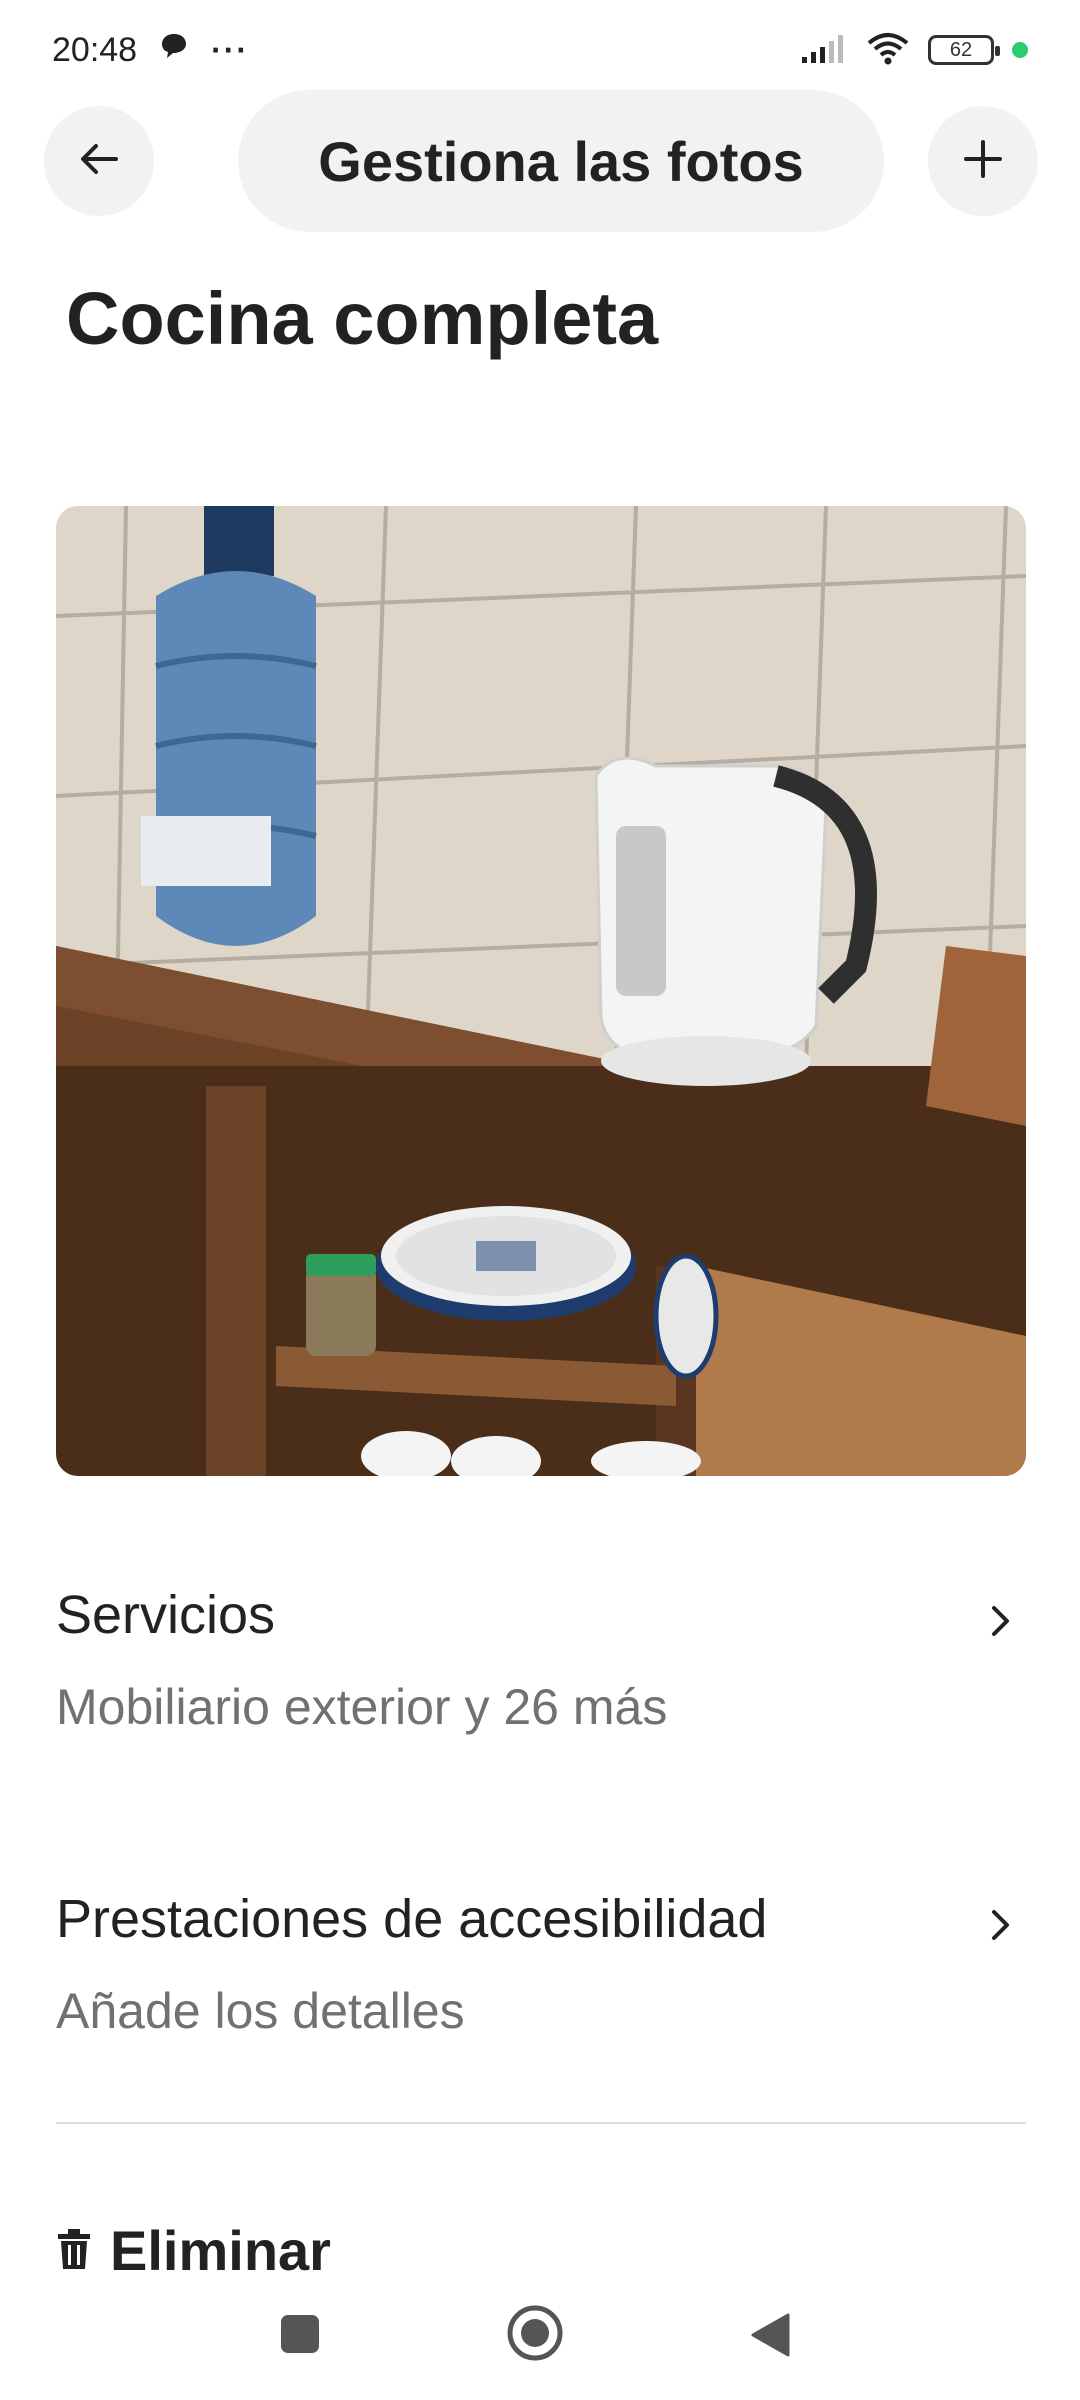  Describe the element at coordinates (561, 161) in the screenshot. I see `header-title: Gestiona las fotos` at that location.